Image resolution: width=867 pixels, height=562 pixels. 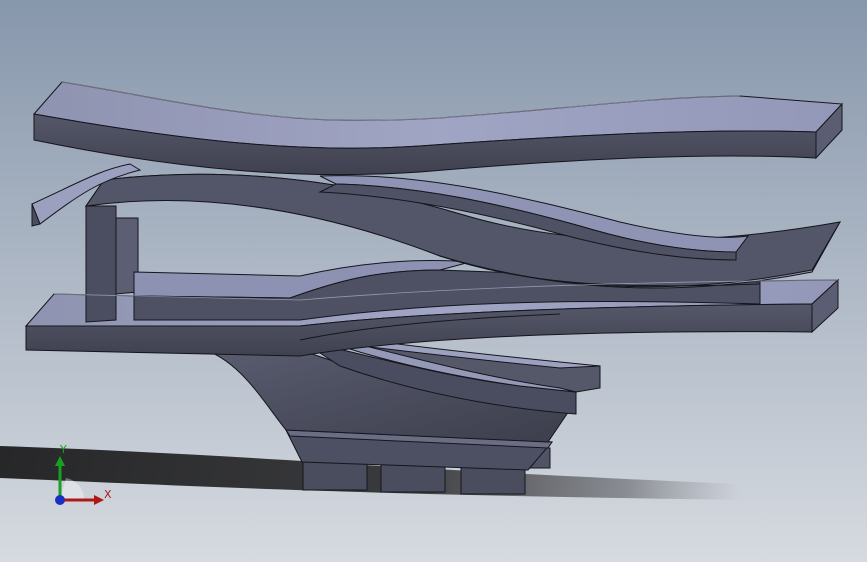 What do you see at coordinates (99, 500) in the screenshot?
I see `triad-x-arrow` at bounding box center [99, 500].